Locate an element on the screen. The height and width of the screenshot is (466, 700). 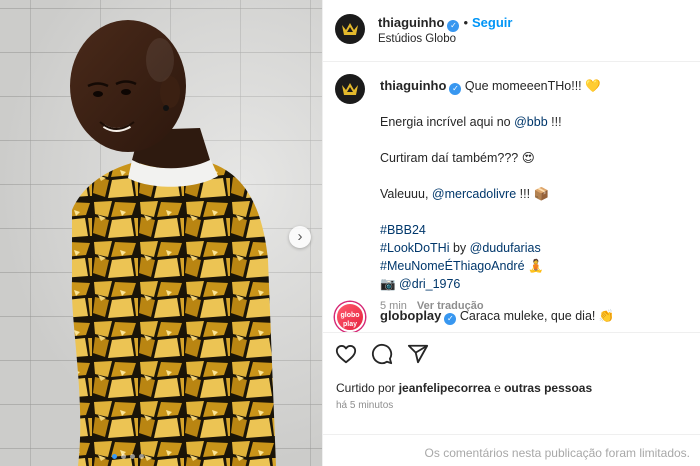
commenter-username: globoplay is located at coordinates (410, 315).